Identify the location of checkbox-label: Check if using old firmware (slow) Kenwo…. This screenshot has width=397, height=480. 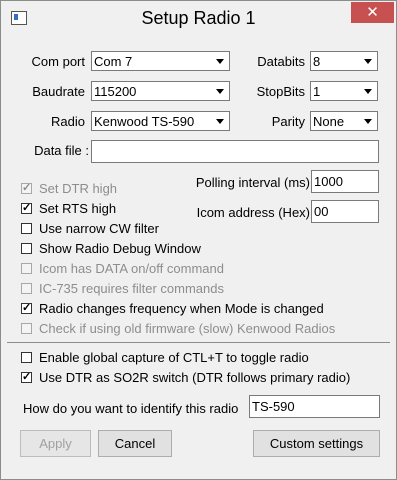
(187, 328).